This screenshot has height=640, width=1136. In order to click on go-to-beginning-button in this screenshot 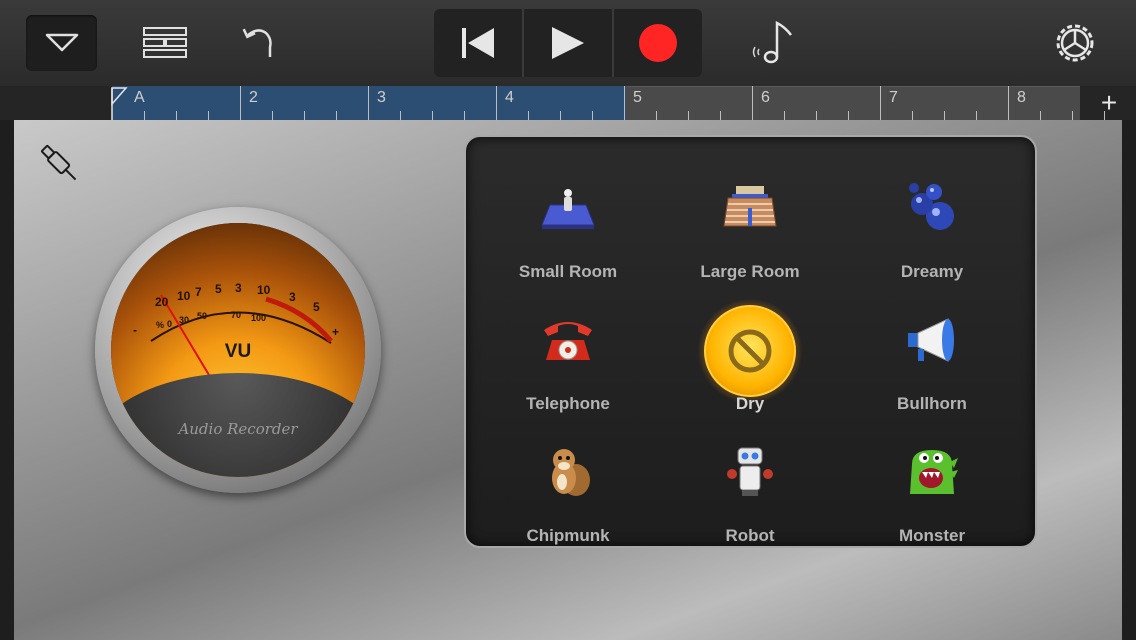, I will do `click(479, 43)`.